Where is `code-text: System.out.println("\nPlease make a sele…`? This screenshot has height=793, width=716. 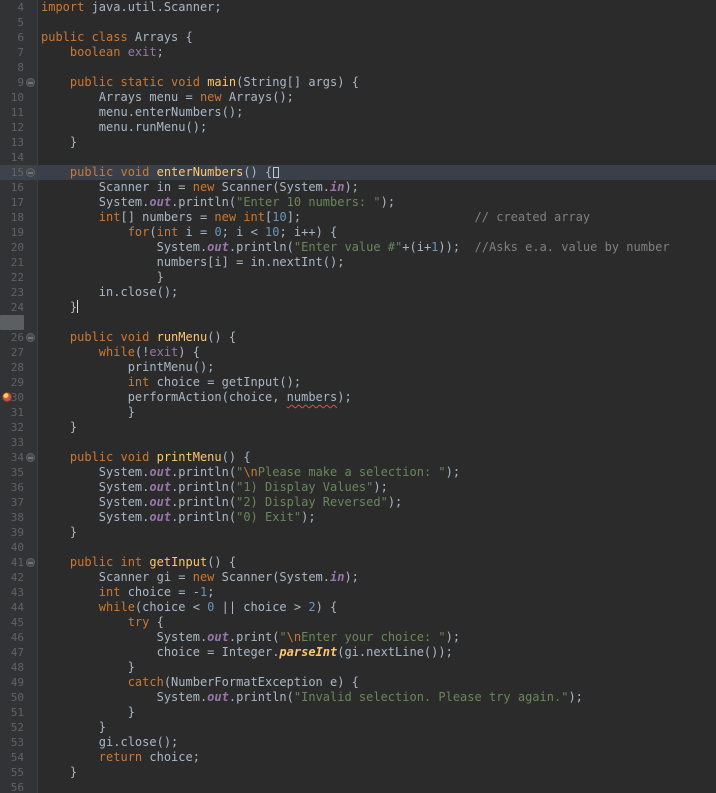
code-text: System.out.println("\nPlease make a sele… is located at coordinates (377, 472).